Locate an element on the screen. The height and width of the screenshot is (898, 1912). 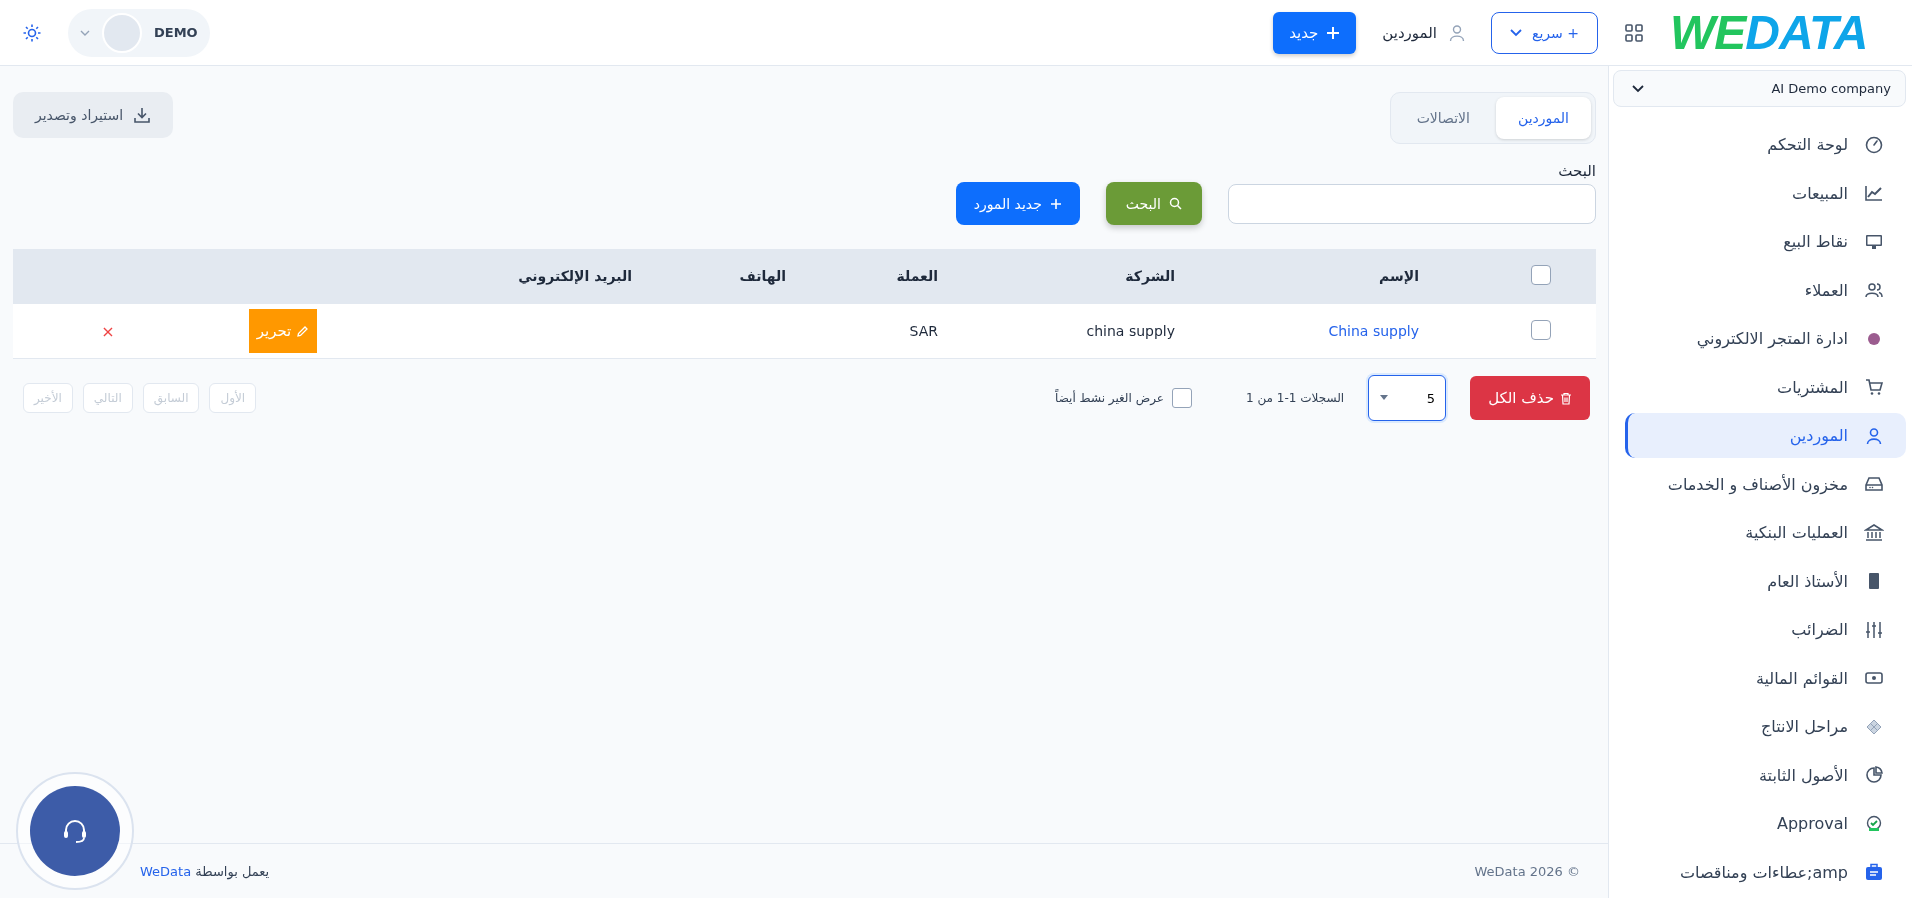
column-header: البريد الإلكتروني is located at coordinates (575, 276).